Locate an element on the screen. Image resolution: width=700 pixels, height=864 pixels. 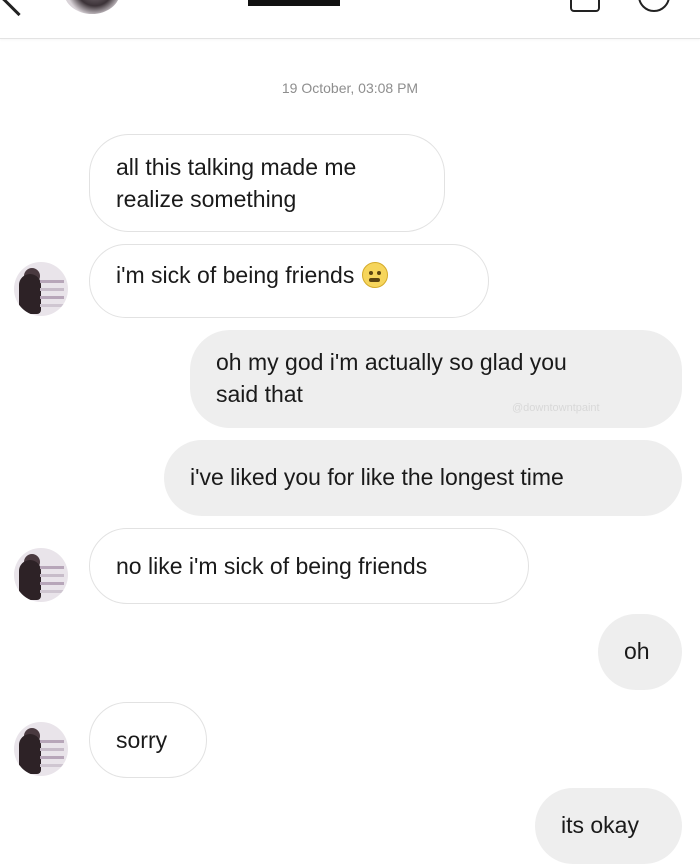
message-text: i've liked you for like the longest time is located at coordinates (377, 477).